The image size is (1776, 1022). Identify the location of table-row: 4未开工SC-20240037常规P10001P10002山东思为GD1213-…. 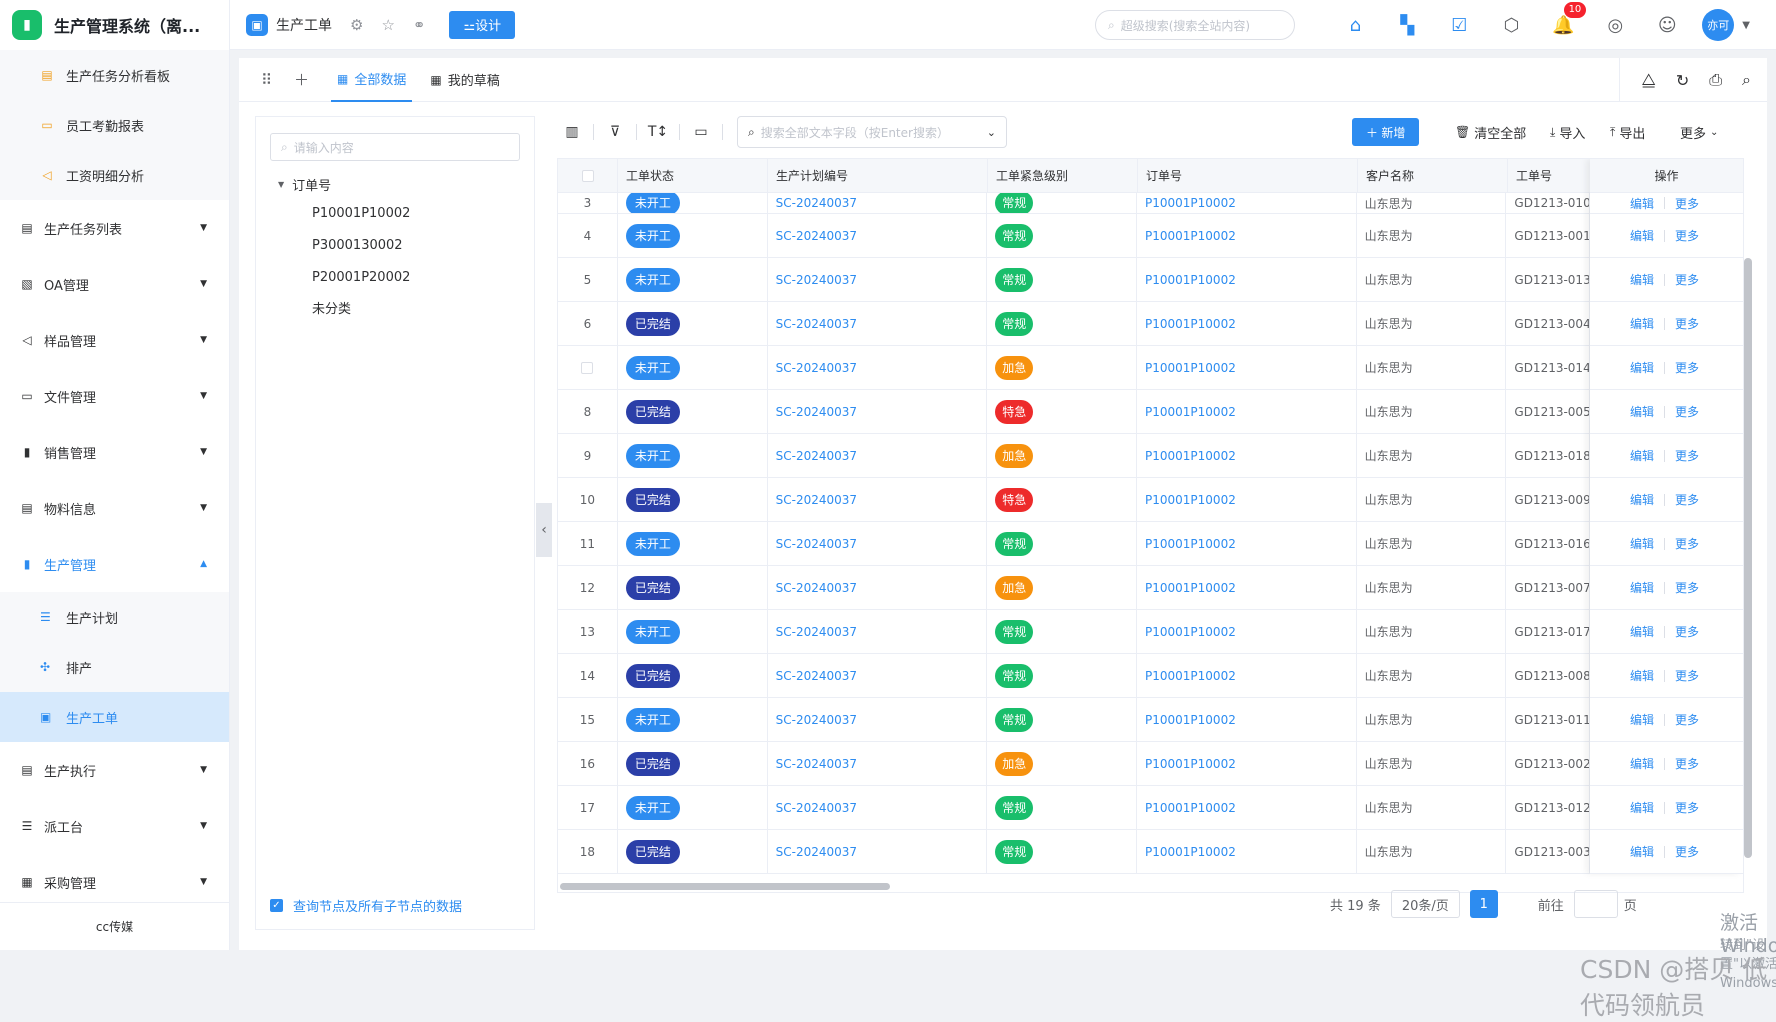
(1150, 236).